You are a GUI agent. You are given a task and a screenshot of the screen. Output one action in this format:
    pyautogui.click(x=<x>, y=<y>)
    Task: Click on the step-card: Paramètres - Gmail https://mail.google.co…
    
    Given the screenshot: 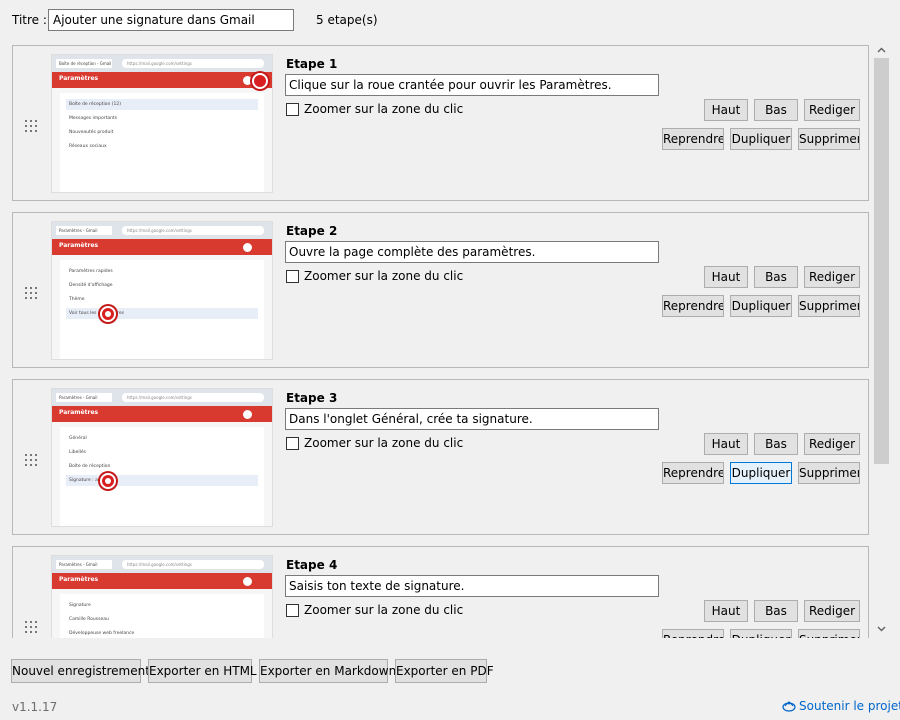 What is the action you would take?
    pyautogui.click(x=440, y=592)
    